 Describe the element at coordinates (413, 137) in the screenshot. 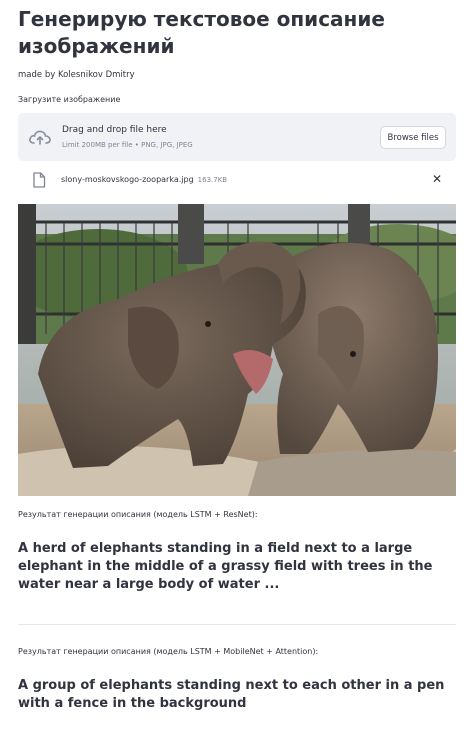

I see `browse-files-button: Browse files` at that location.